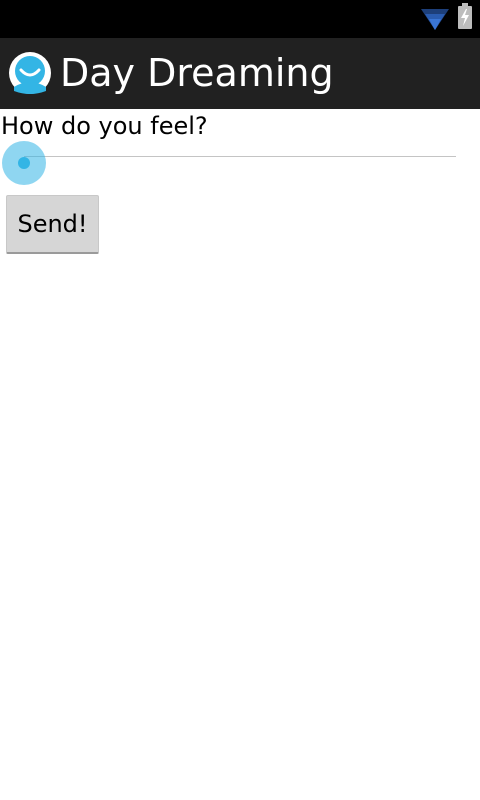 The image size is (480, 800). I want to click on question-label: How do you feel?, so click(104, 126).